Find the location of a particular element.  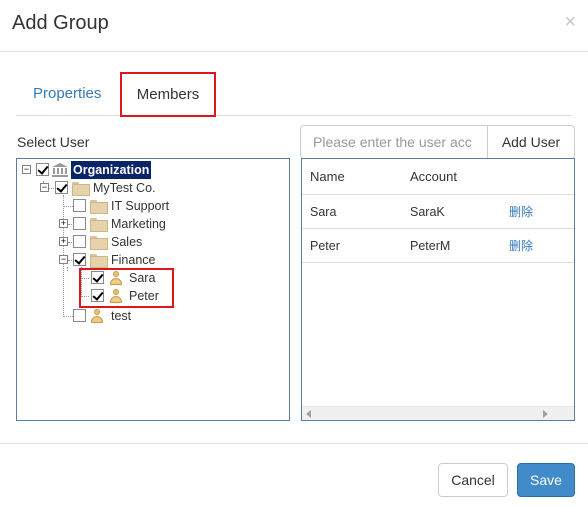

cancel-button: Cancel is located at coordinates (473, 480).